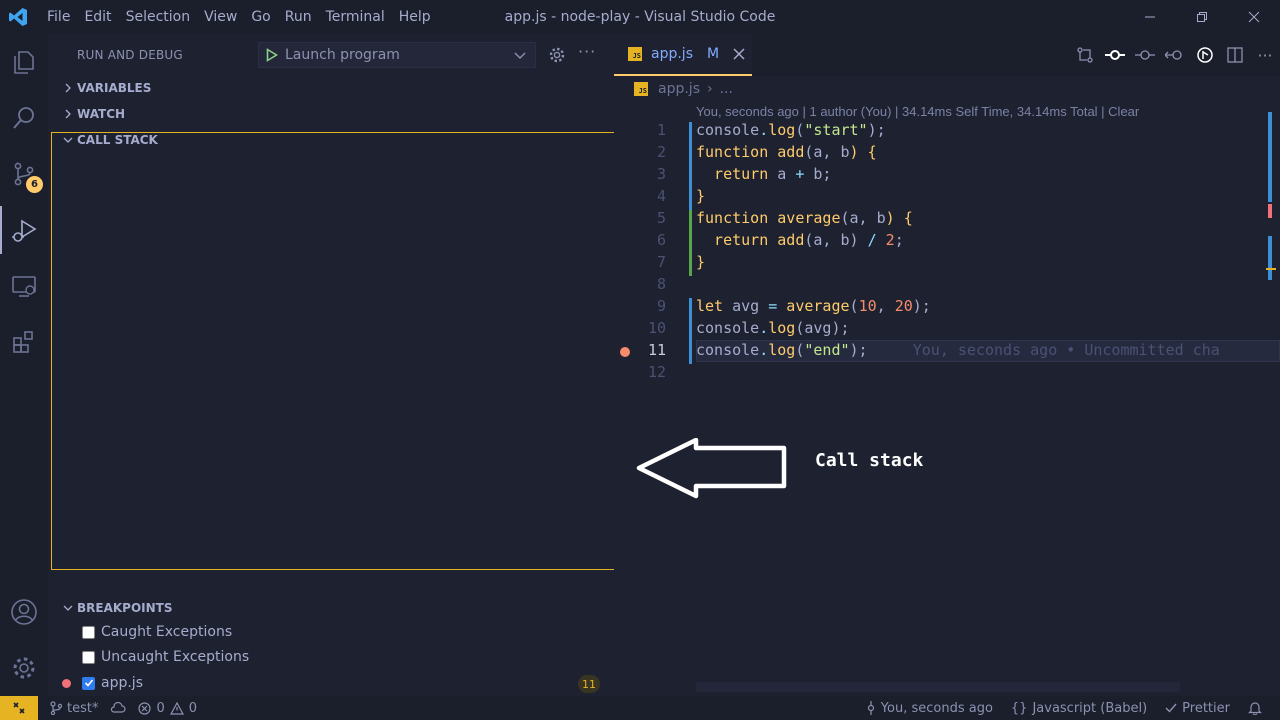 This screenshot has height=720, width=1280. What do you see at coordinates (160, 708) in the screenshot?
I see `error-count: 0` at bounding box center [160, 708].